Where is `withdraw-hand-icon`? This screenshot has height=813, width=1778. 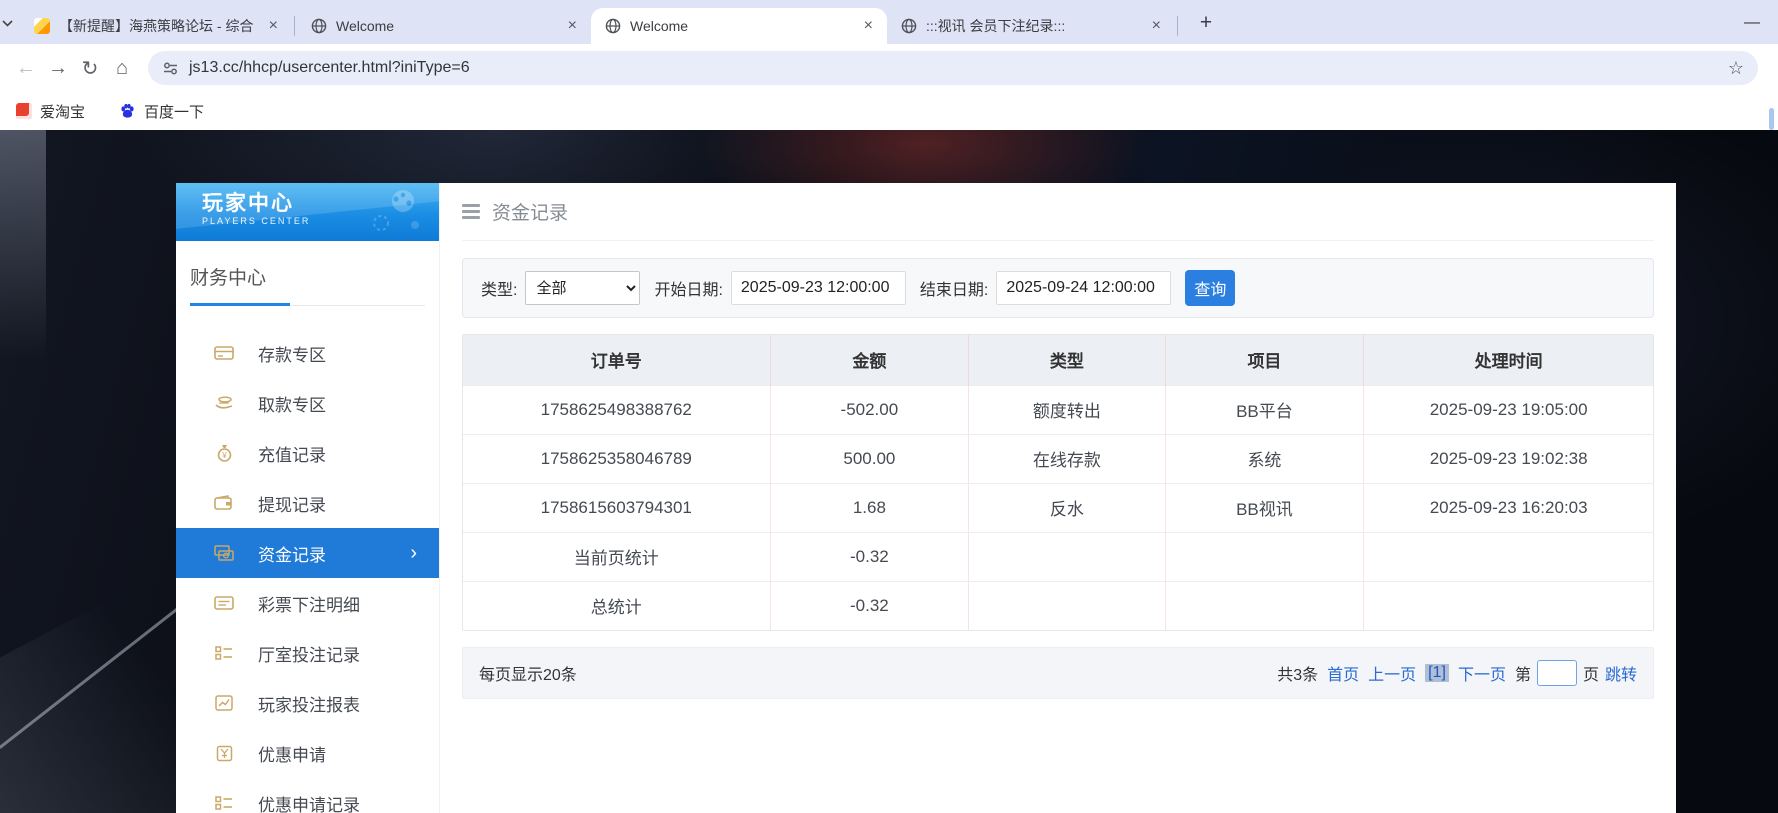 withdraw-hand-icon is located at coordinates (224, 403).